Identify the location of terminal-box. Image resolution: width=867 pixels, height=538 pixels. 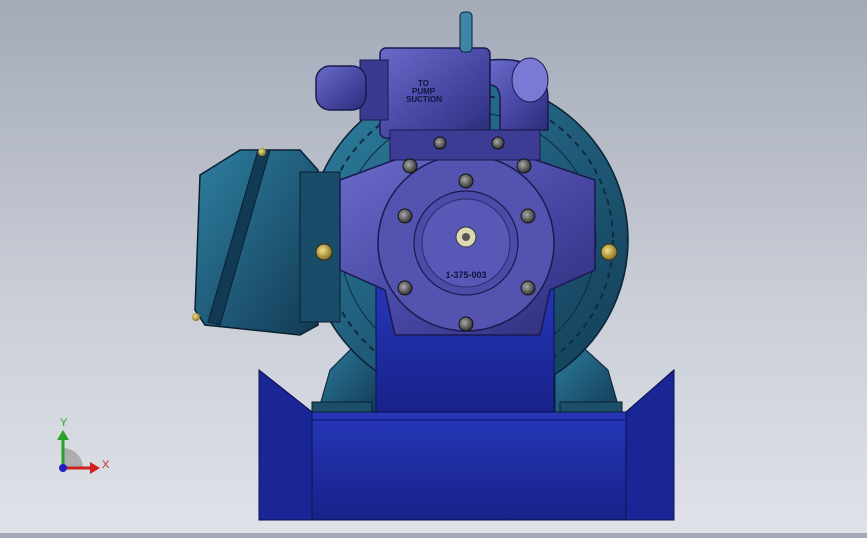
(266, 242).